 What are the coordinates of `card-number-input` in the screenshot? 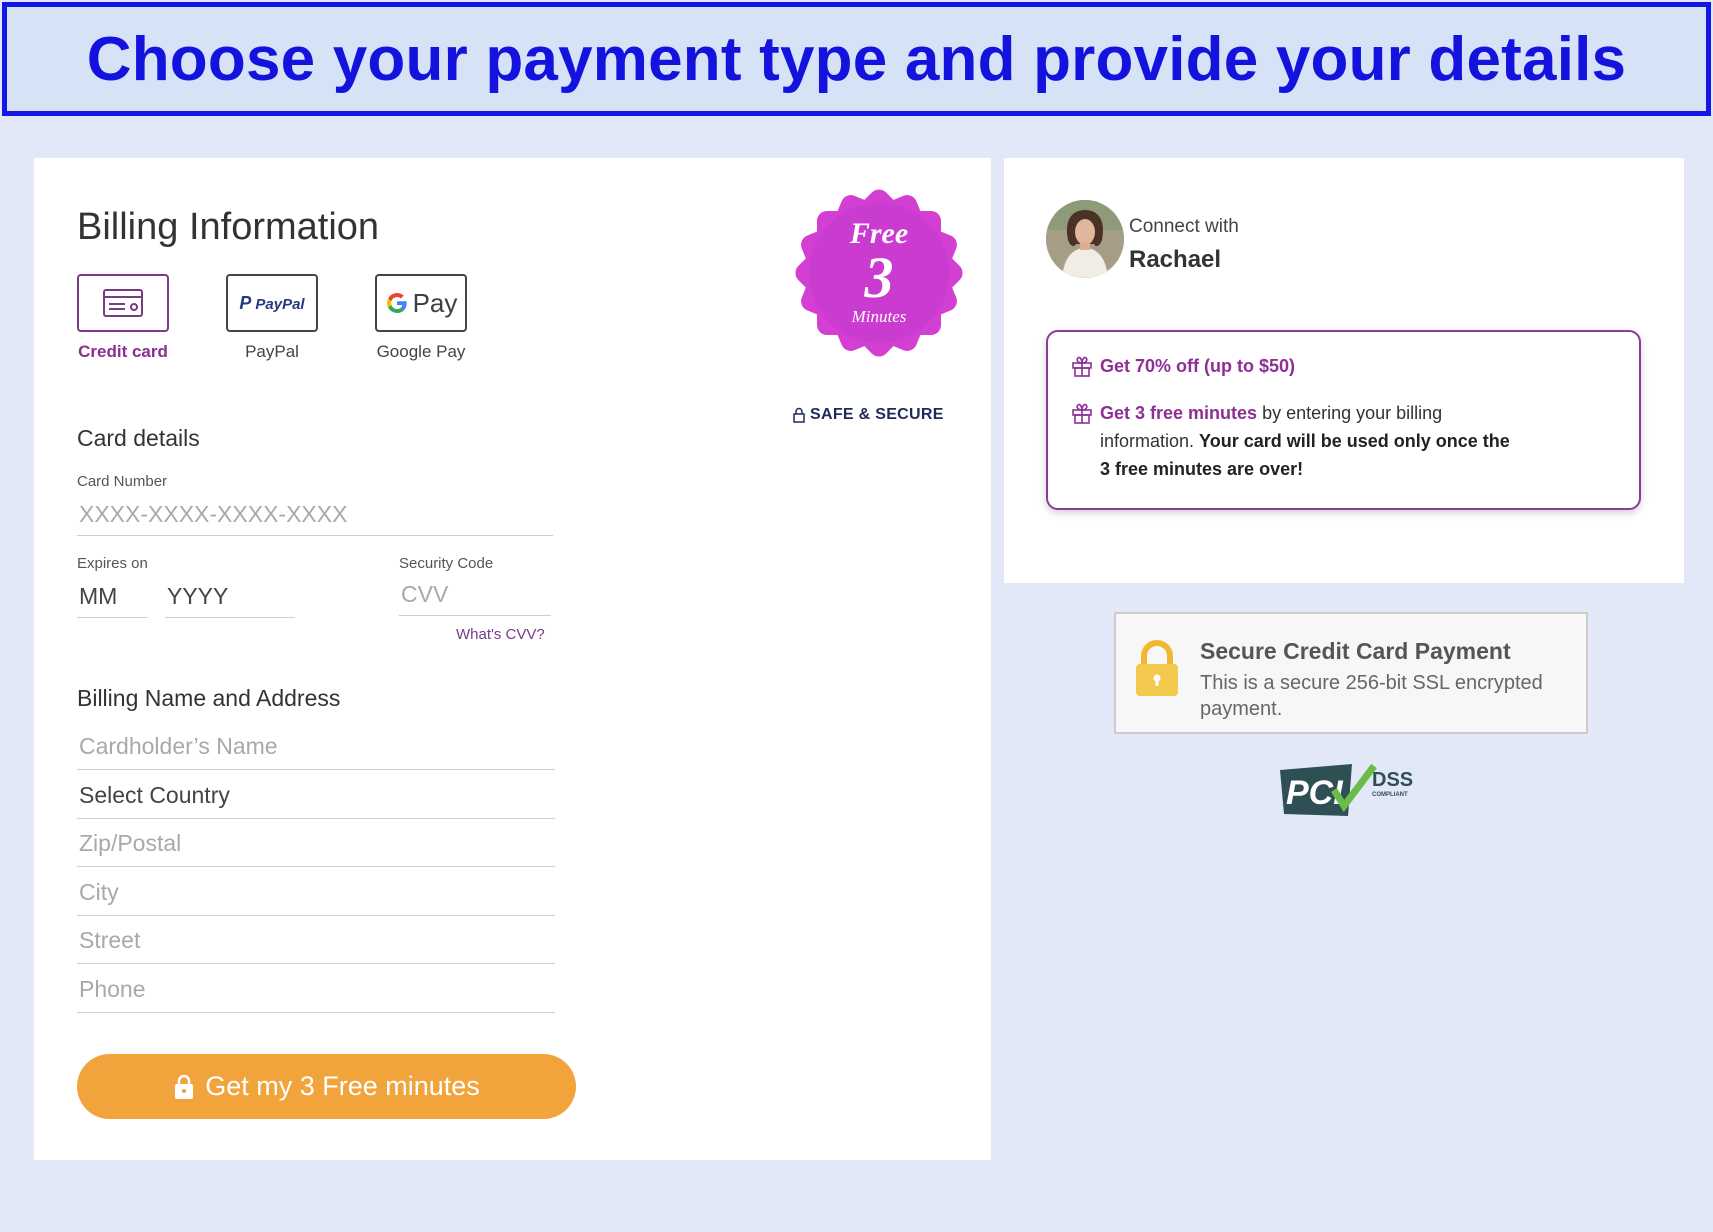 It's located at (315, 515).